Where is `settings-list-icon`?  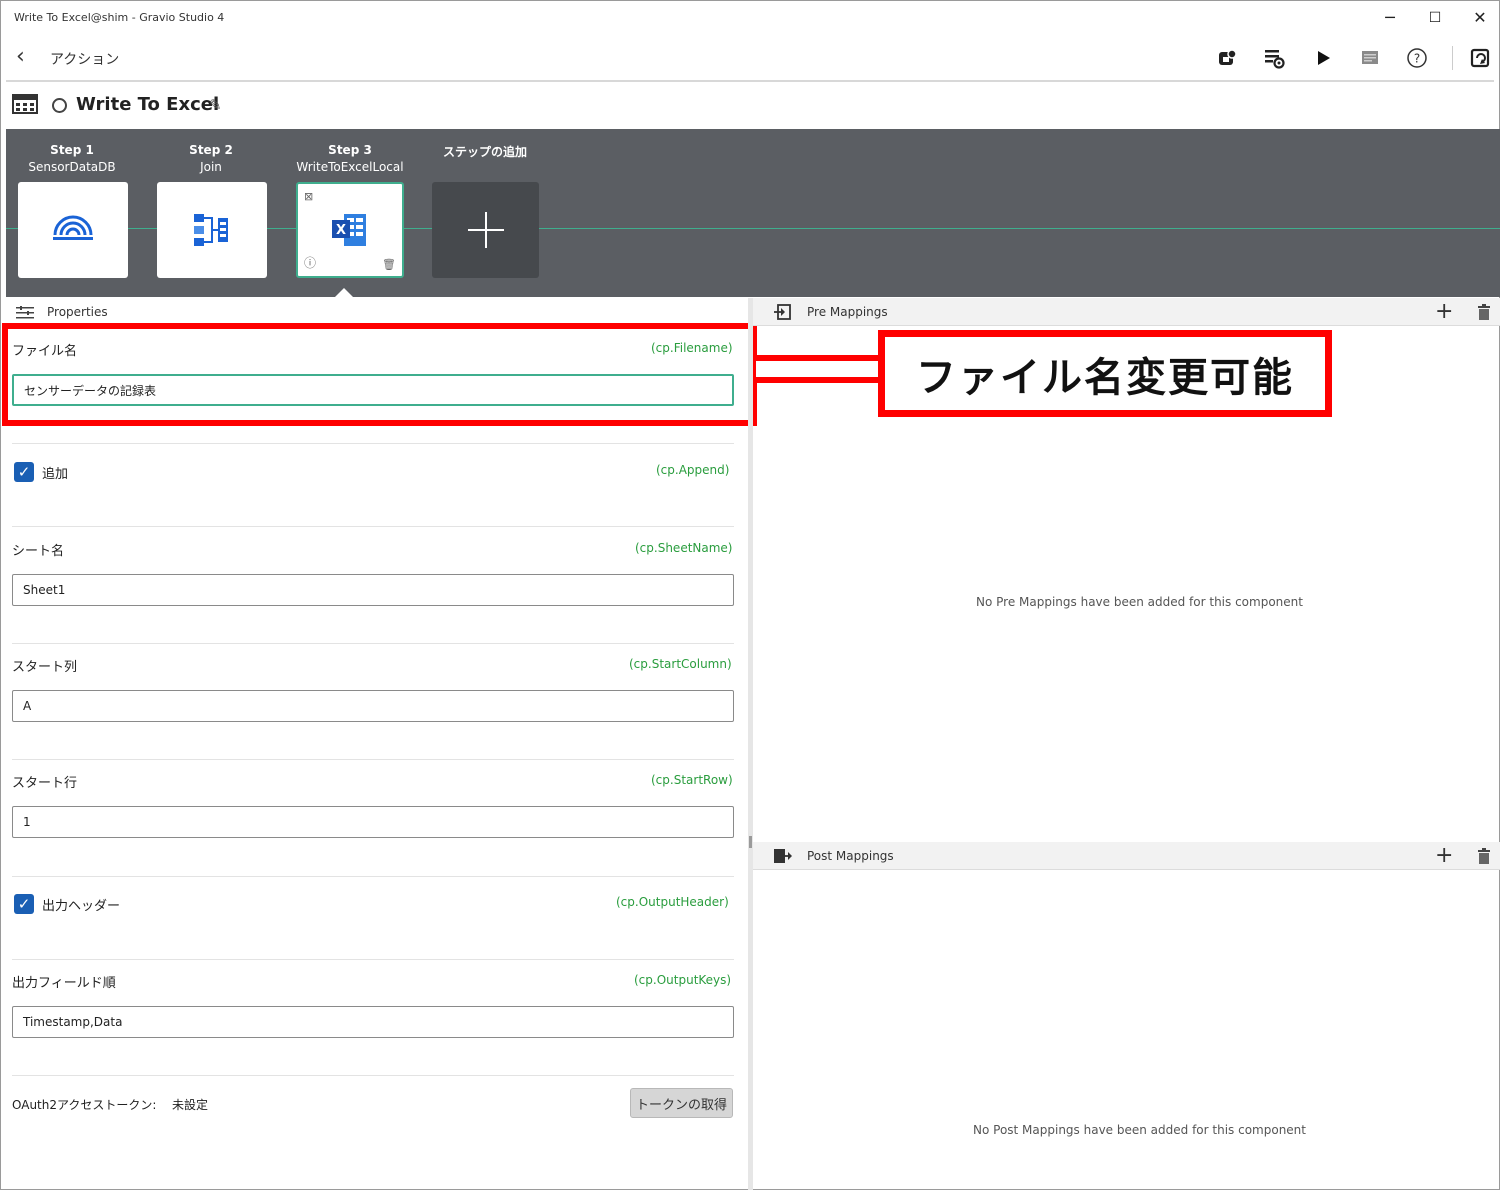 settings-list-icon is located at coordinates (1274, 58).